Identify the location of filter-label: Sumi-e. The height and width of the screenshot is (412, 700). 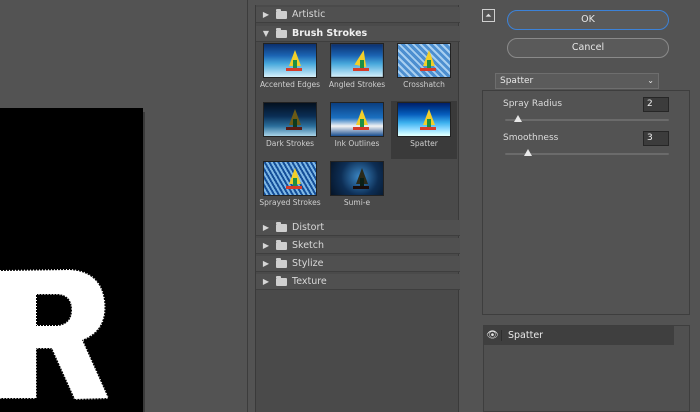
(357, 202).